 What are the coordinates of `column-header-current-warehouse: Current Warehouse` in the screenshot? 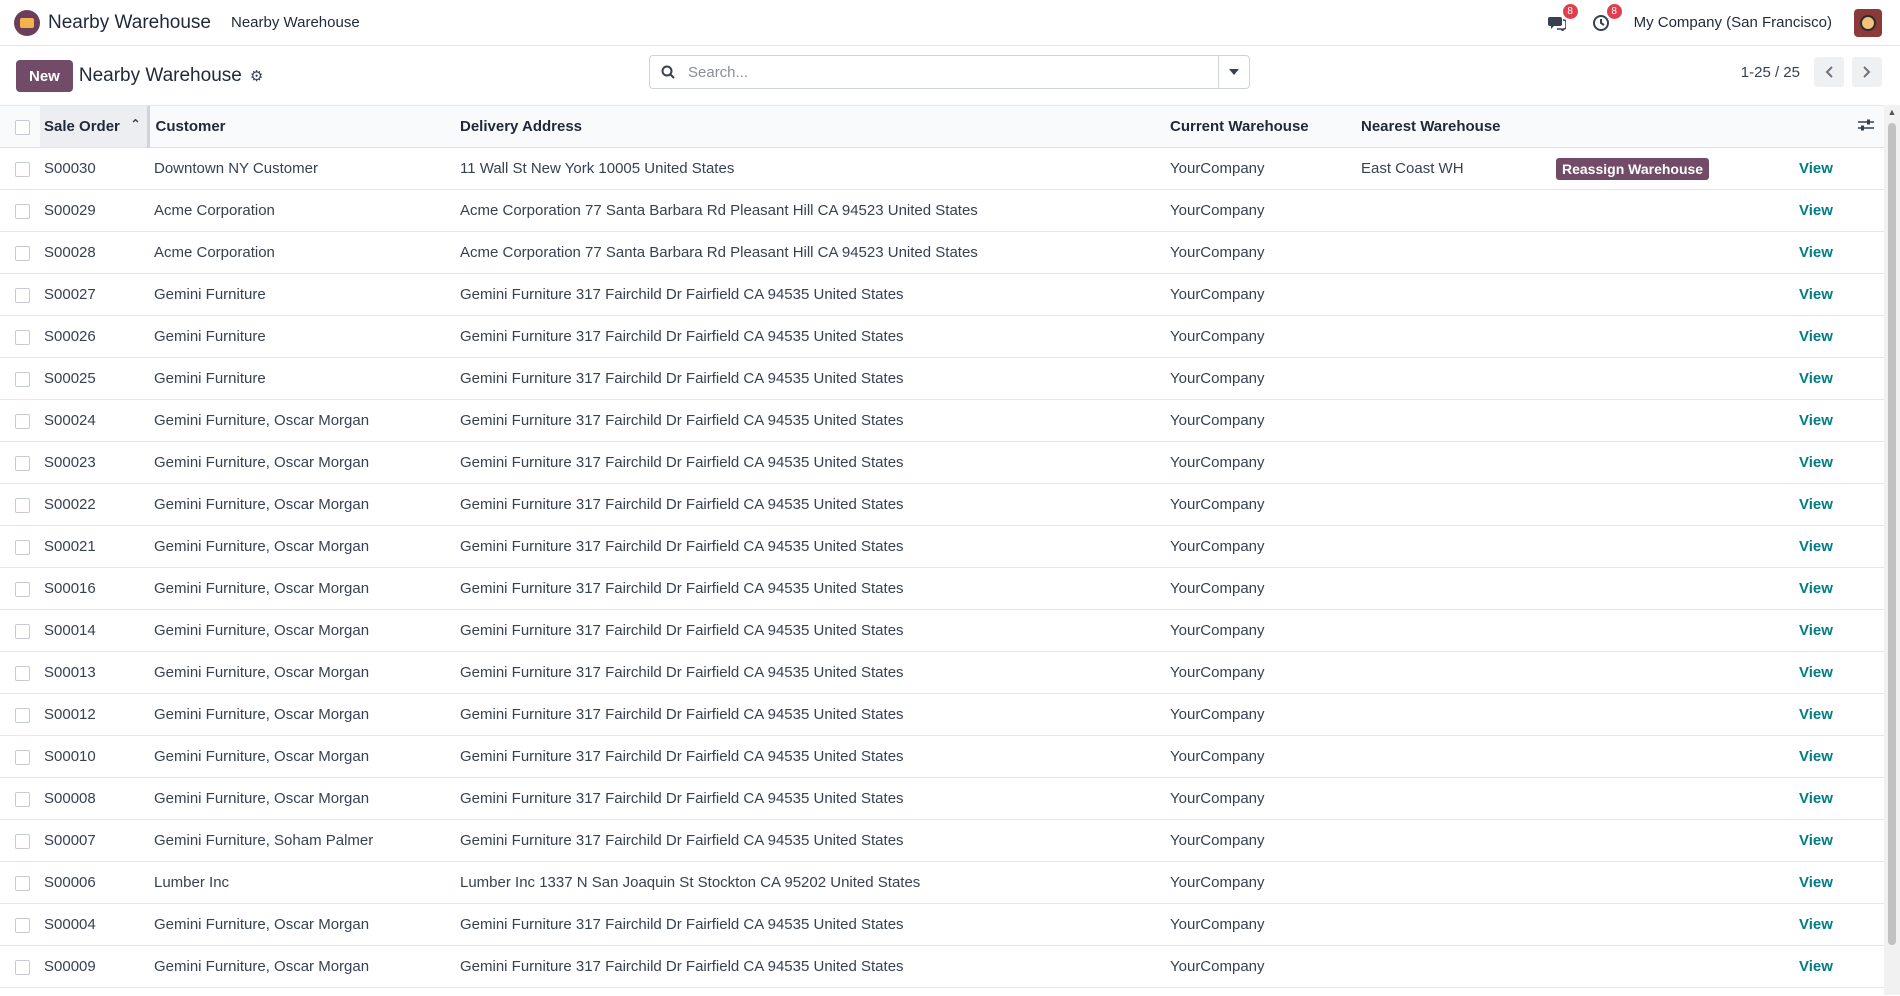 It's located at (1264, 127).